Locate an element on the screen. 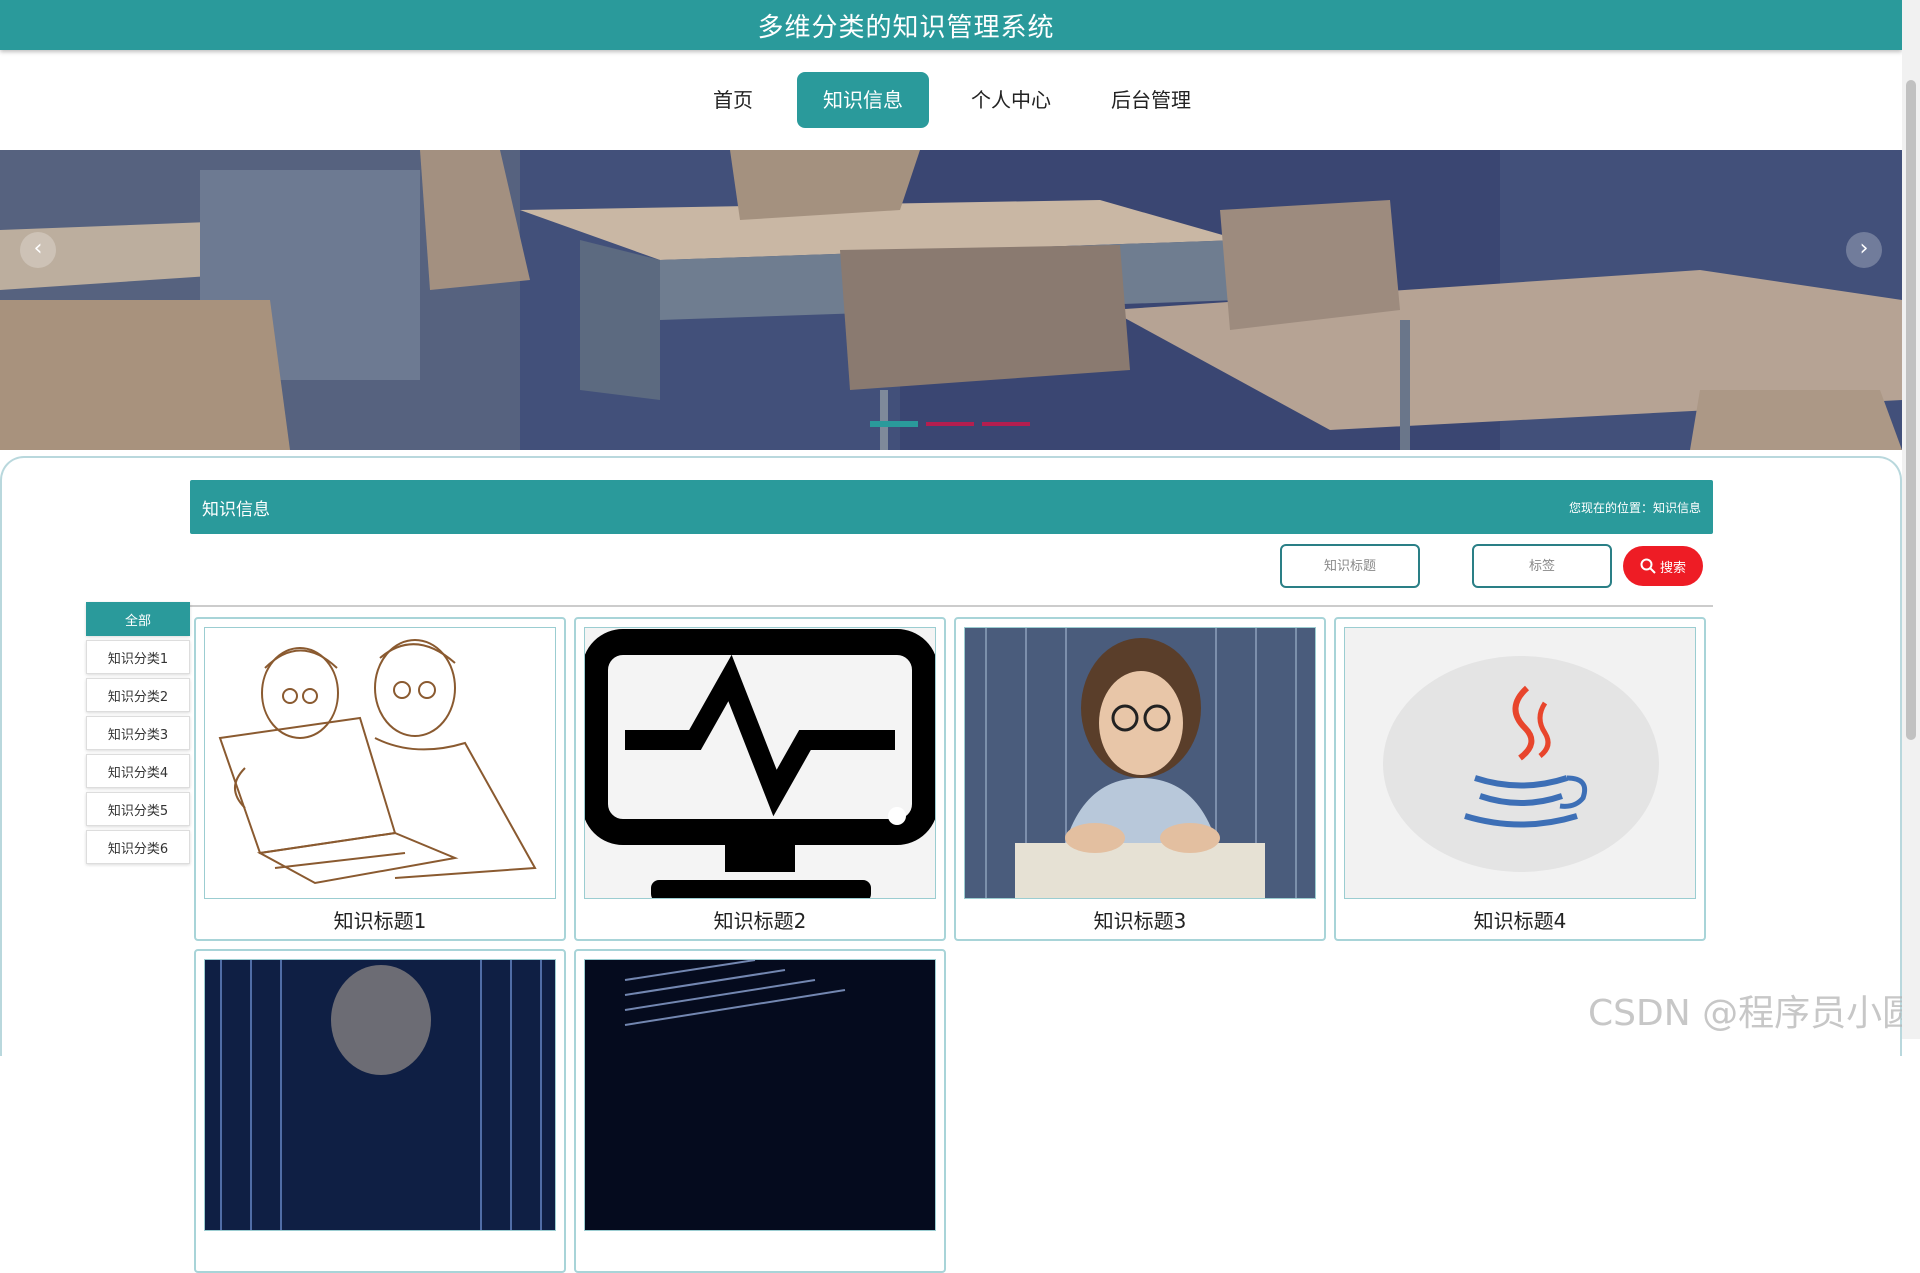 This screenshot has width=1920, height=1273. breadcrumb-prefix: 您现在的位置： is located at coordinates (1610, 507).